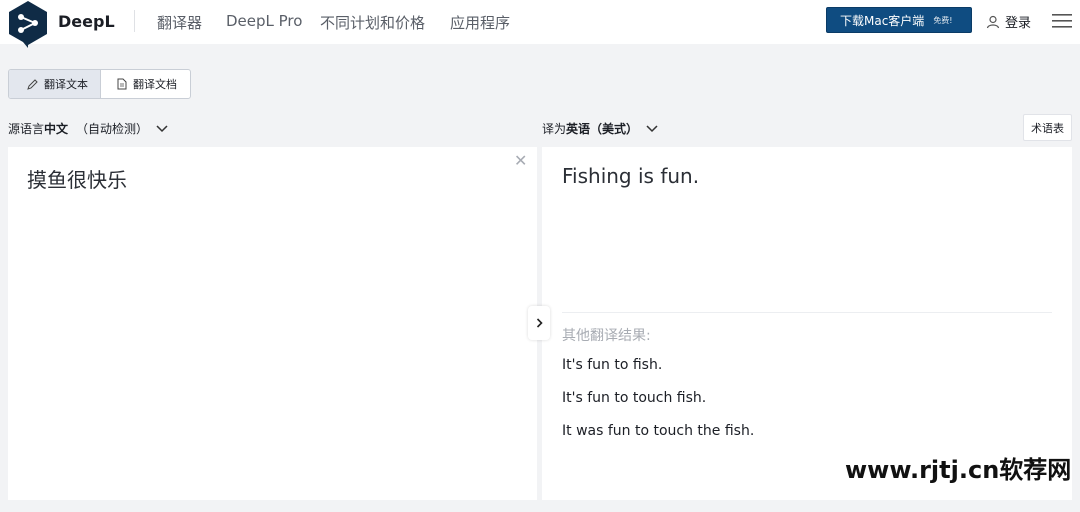  Describe the element at coordinates (554, 129) in the screenshot. I see `target-language-prefix: 译为` at that location.